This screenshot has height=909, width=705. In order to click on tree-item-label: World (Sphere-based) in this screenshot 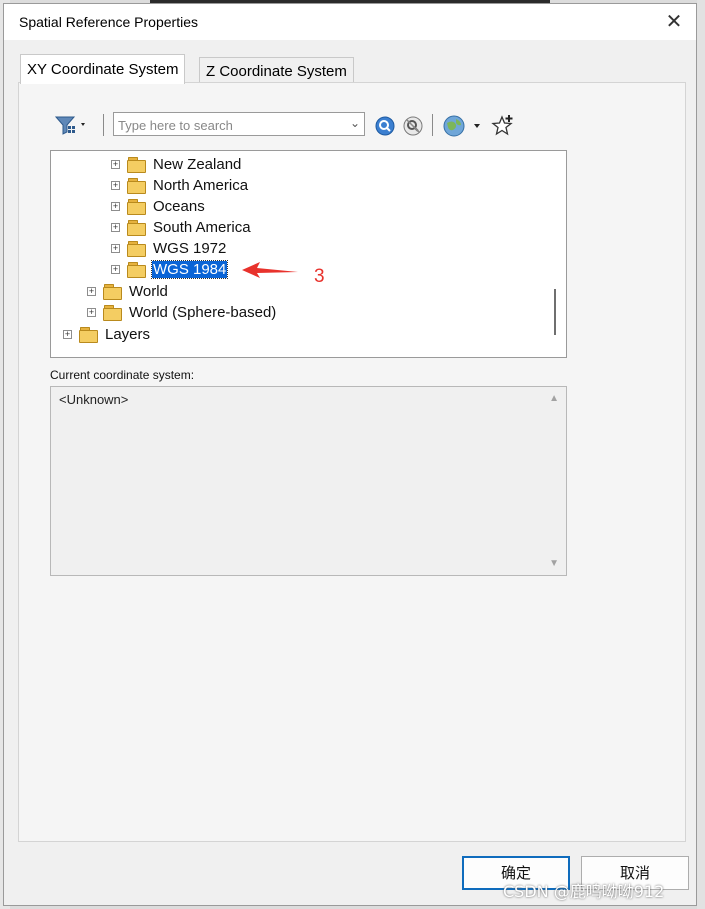, I will do `click(203, 312)`.